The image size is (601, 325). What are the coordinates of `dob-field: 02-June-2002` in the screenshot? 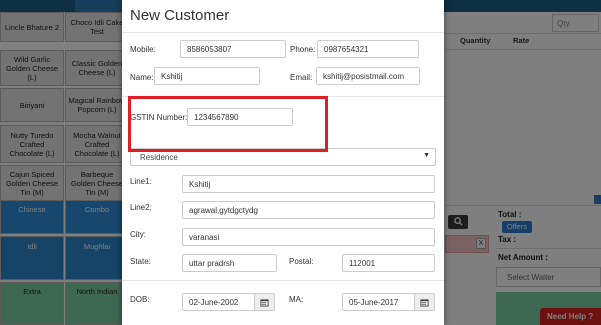 It's located at (218, 302).